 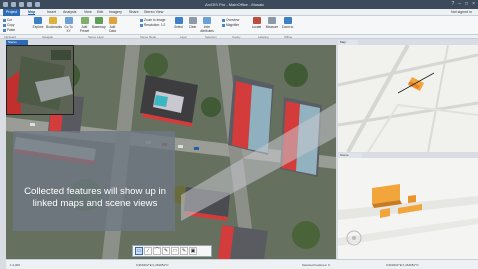 I want to click on resolution-icon, so click(x=141, y=25).